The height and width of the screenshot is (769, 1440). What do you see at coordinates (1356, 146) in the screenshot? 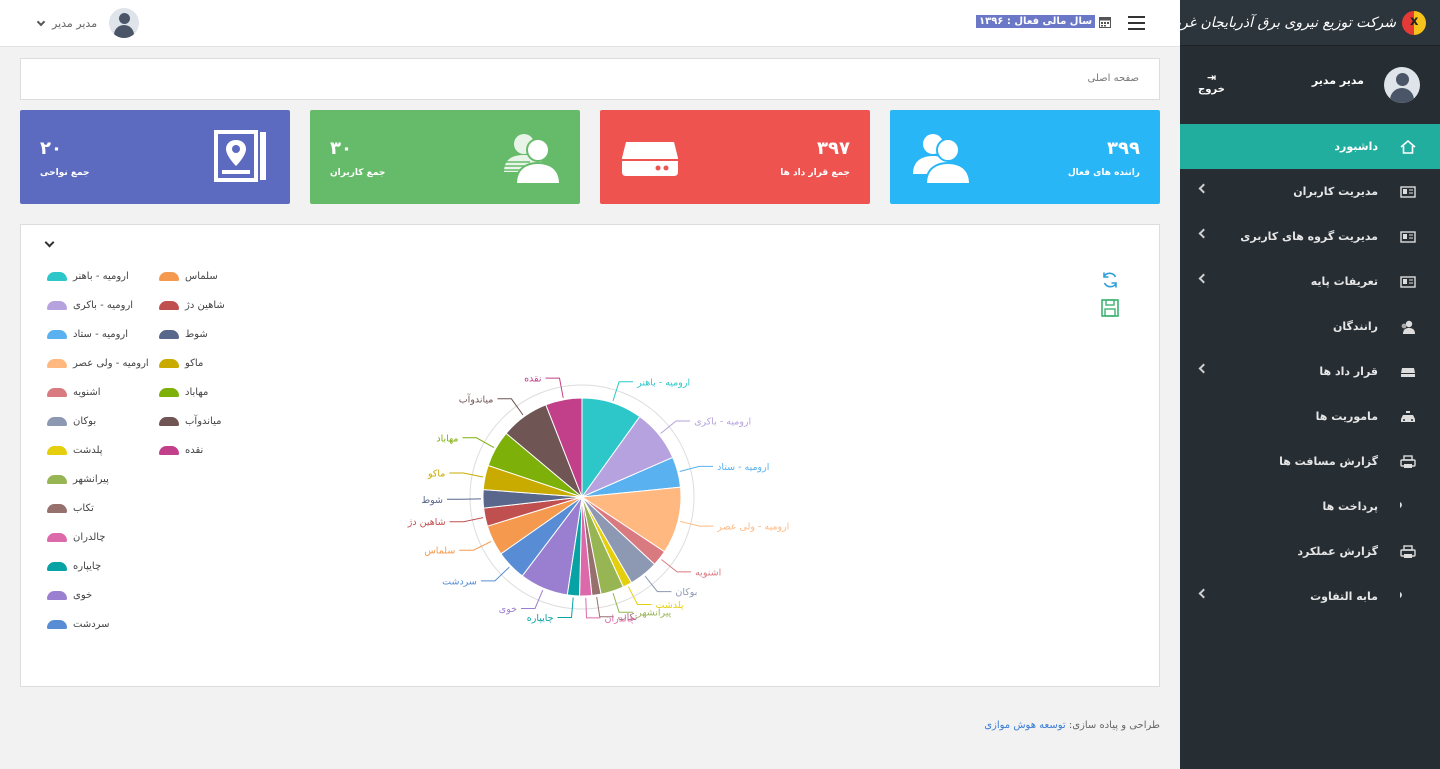
I see `sidebar-item-label: داشبورد` at bounding box center [1356, 146].